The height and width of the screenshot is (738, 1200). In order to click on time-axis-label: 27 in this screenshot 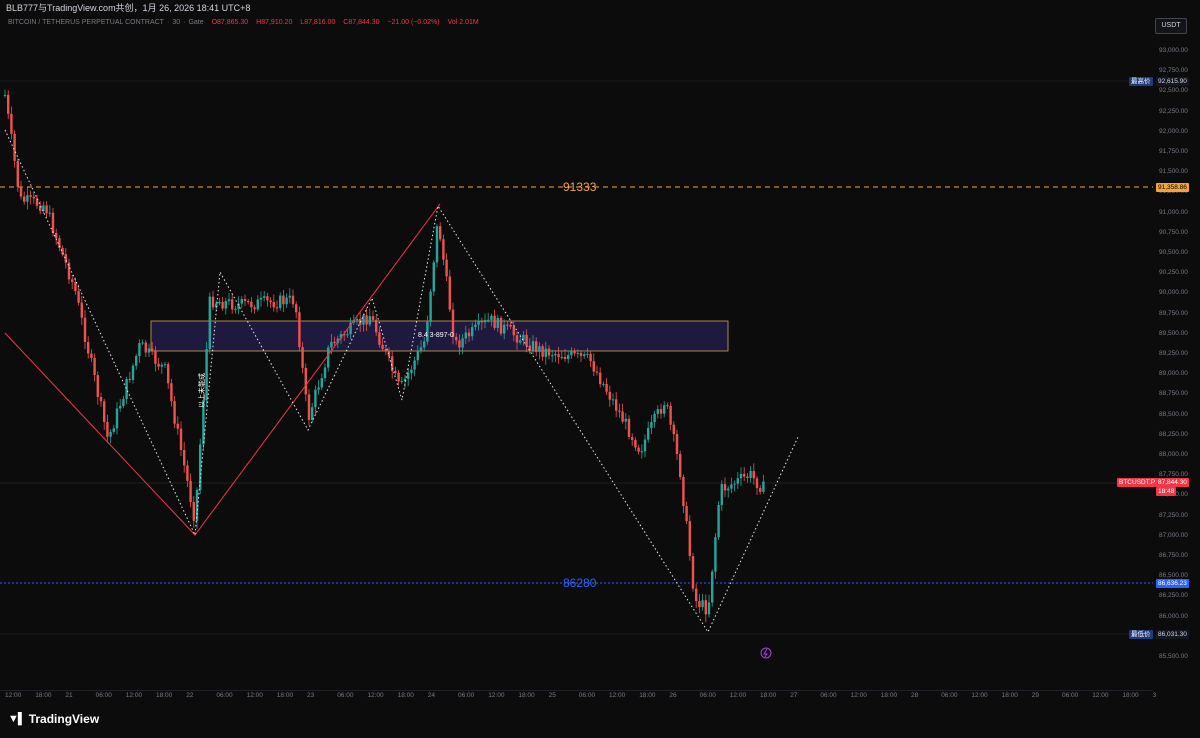, I will do `click(794, 695)`.